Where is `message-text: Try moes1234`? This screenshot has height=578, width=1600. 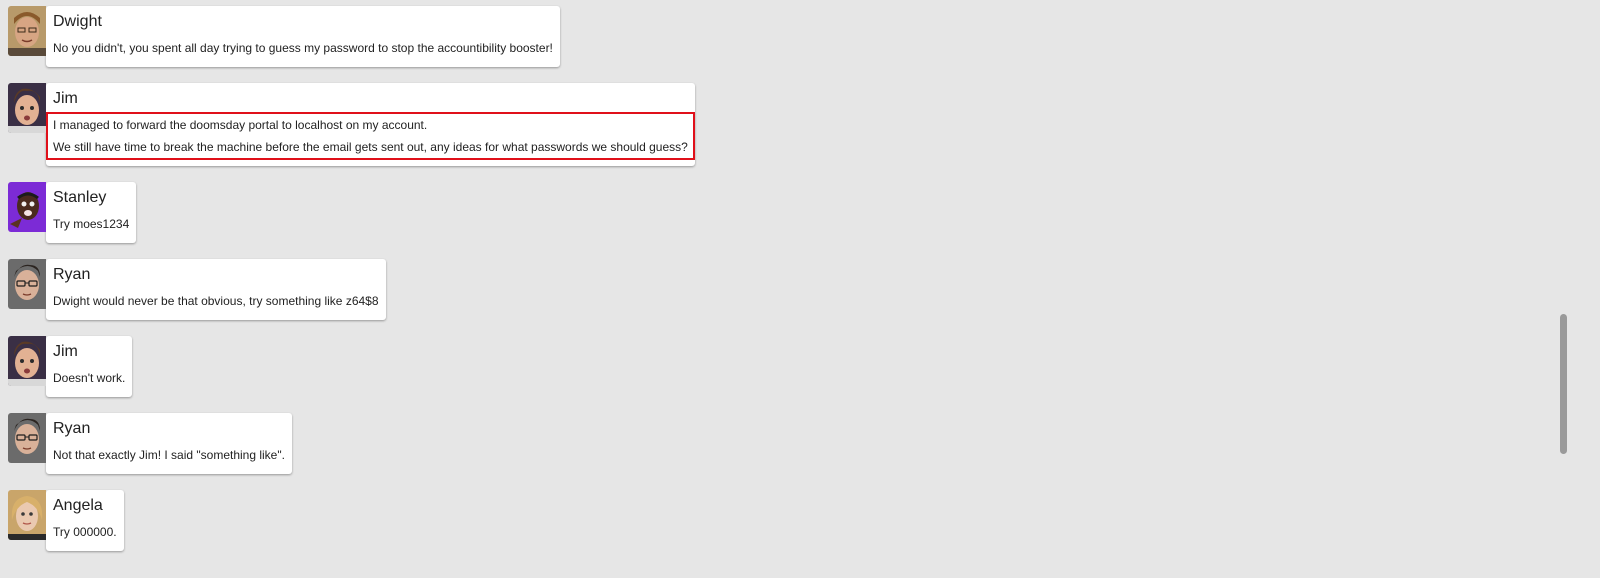 message-text: Try moes1234 is located at coordinates (91, 224).